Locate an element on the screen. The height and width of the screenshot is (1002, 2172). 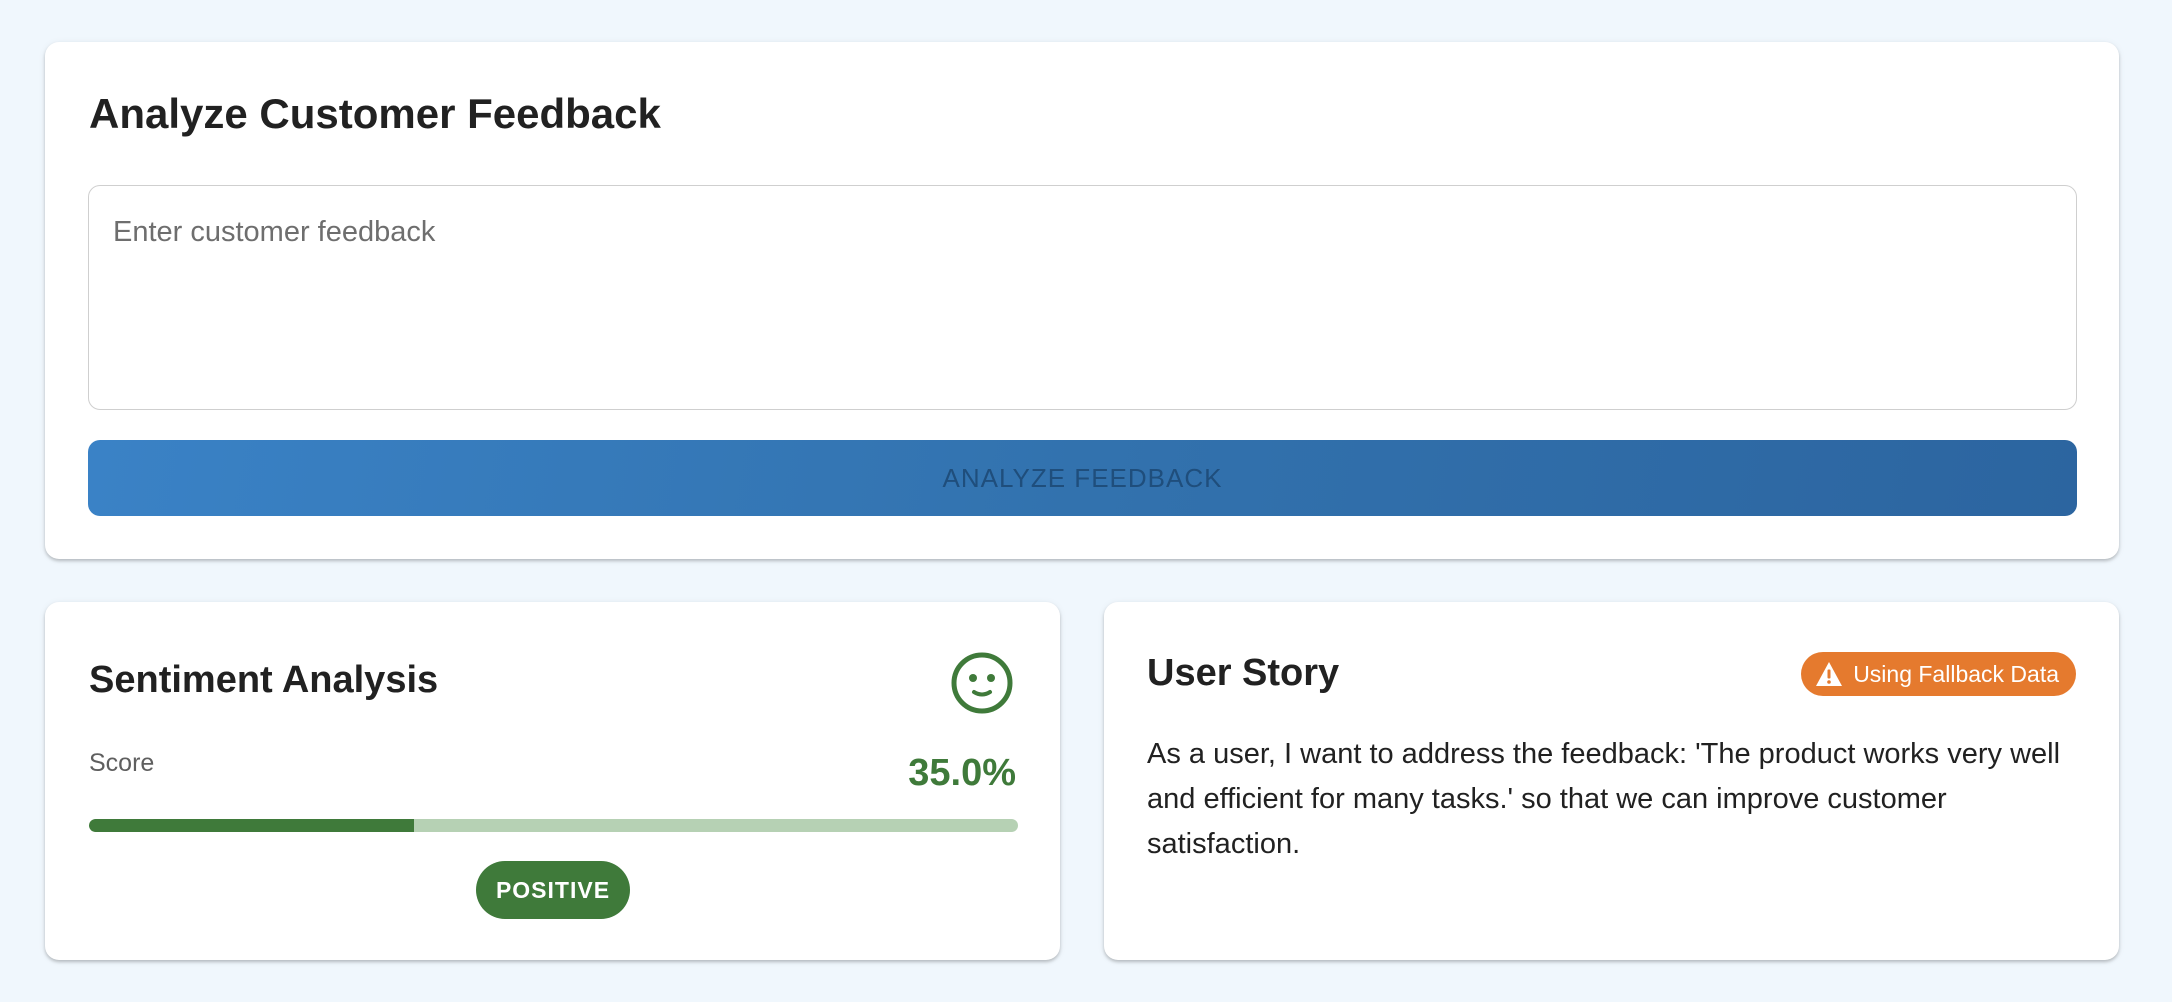
user-story-title: User Story is located at coordinates (1243, 673).